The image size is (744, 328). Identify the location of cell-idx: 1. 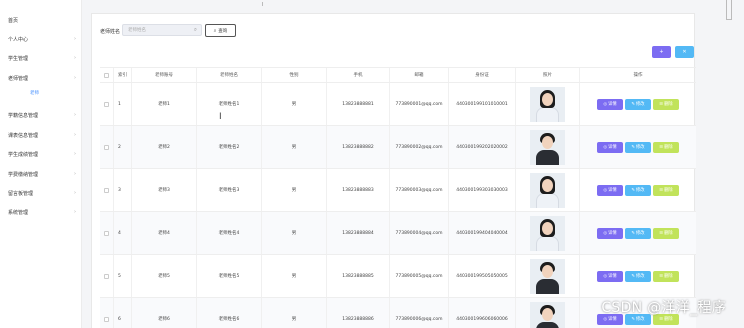
(123, 104).